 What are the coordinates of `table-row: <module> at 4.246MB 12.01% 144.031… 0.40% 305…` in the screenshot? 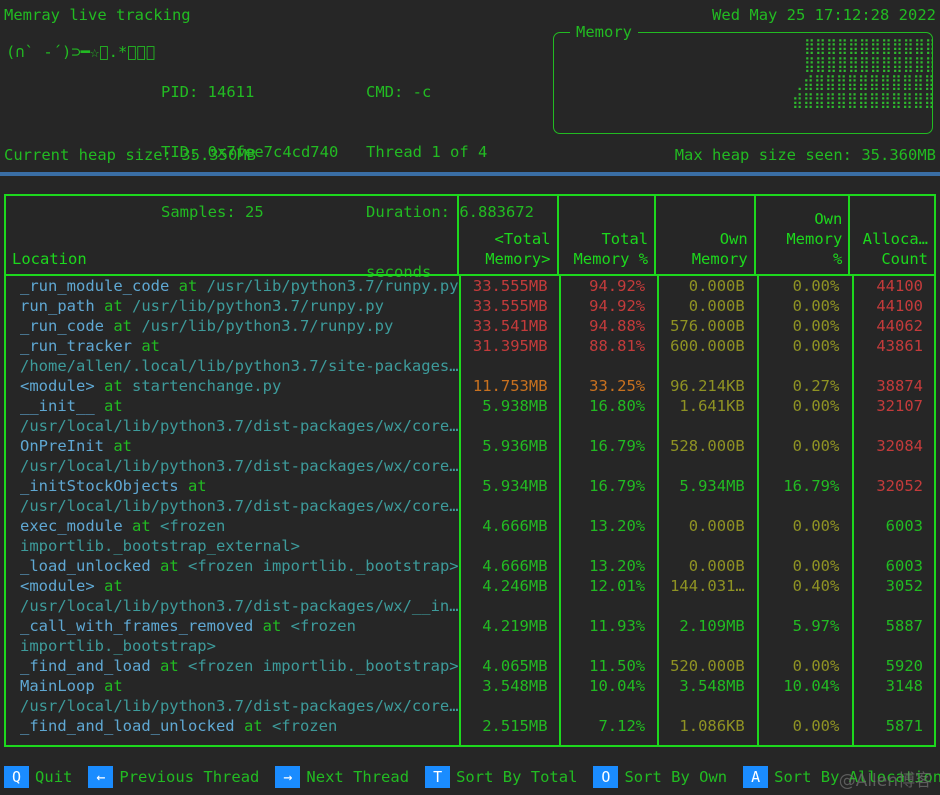 It's located at (470, 586).